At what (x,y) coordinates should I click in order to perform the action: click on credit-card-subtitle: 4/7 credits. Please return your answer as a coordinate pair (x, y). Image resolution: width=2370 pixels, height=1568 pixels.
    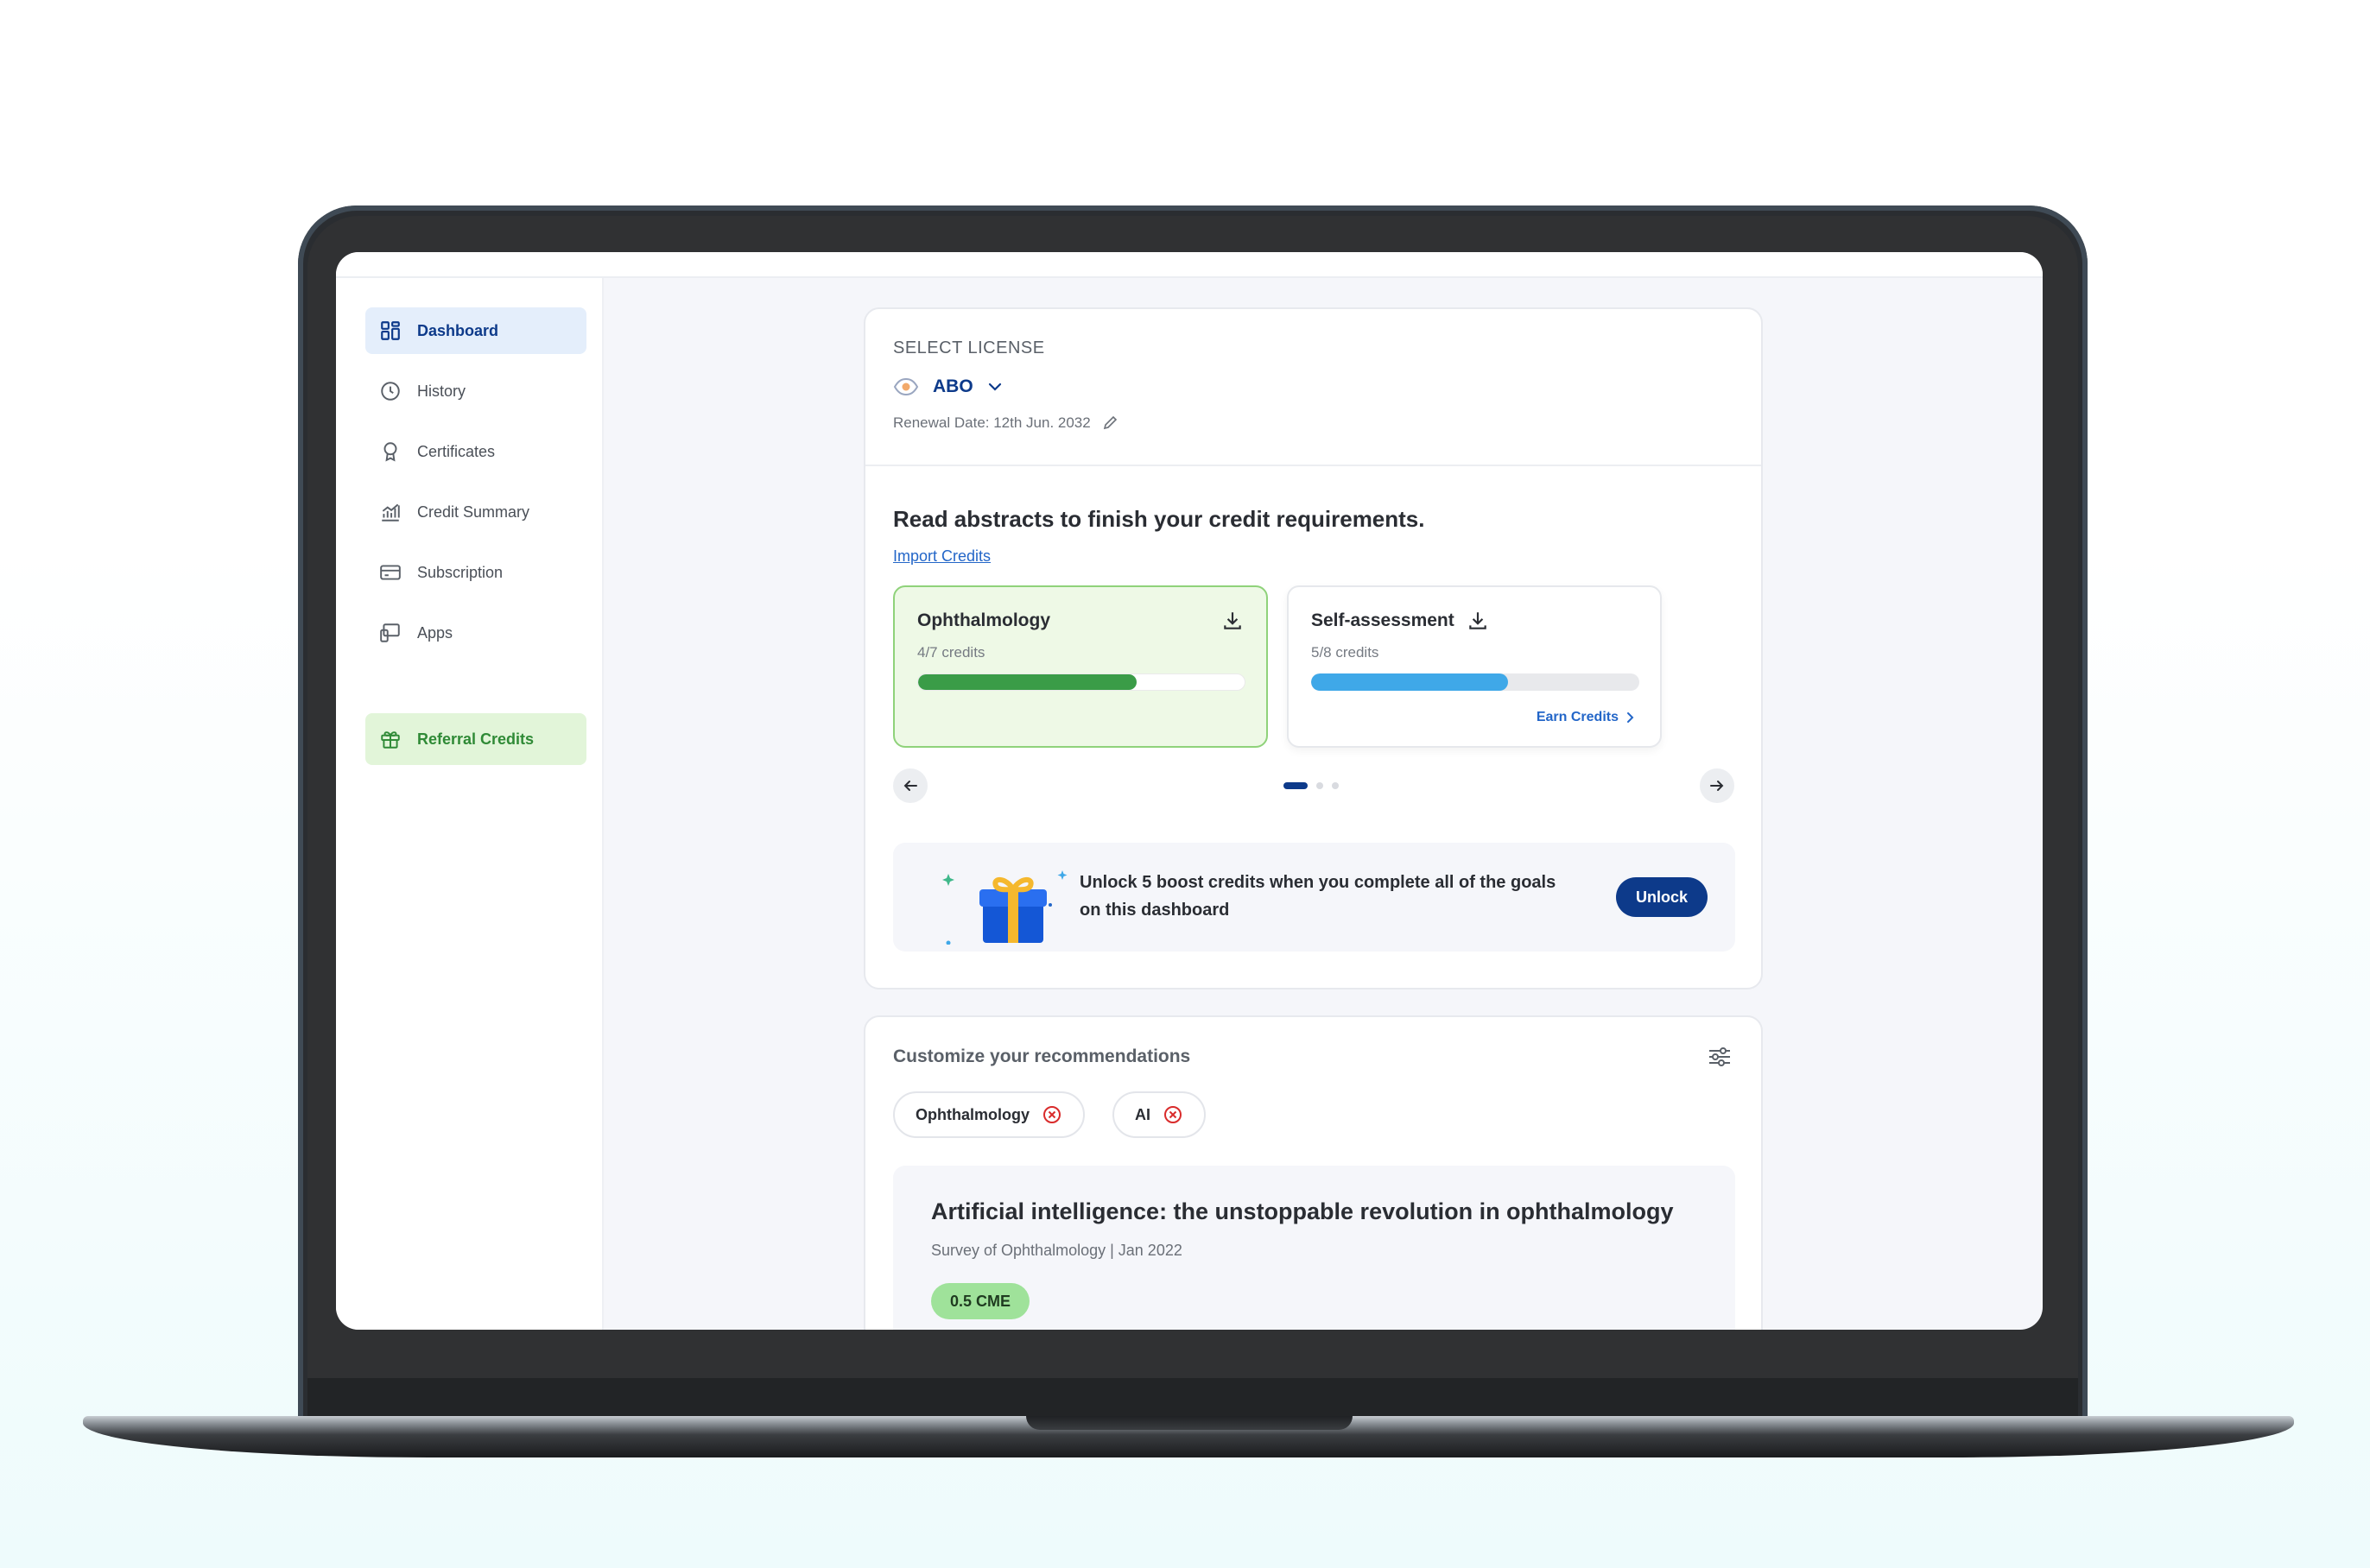
    Looking at the image, I should click on (951, 653).